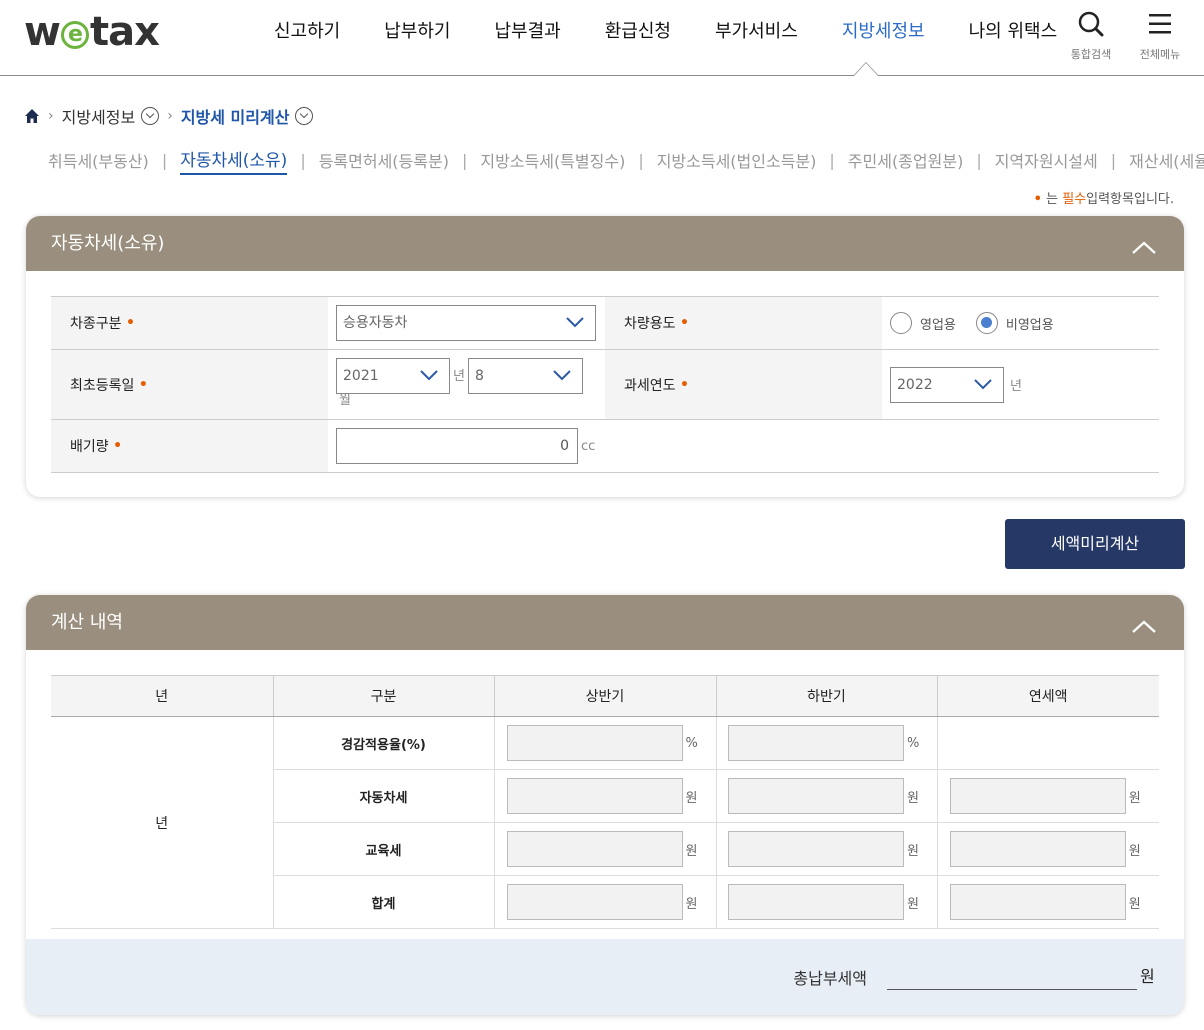 This screenshot has width=1204, height=1030. Describe the element at coordinates (307, 38) in the screenshot. I see `nav-item-file: 신고하기` at that location.